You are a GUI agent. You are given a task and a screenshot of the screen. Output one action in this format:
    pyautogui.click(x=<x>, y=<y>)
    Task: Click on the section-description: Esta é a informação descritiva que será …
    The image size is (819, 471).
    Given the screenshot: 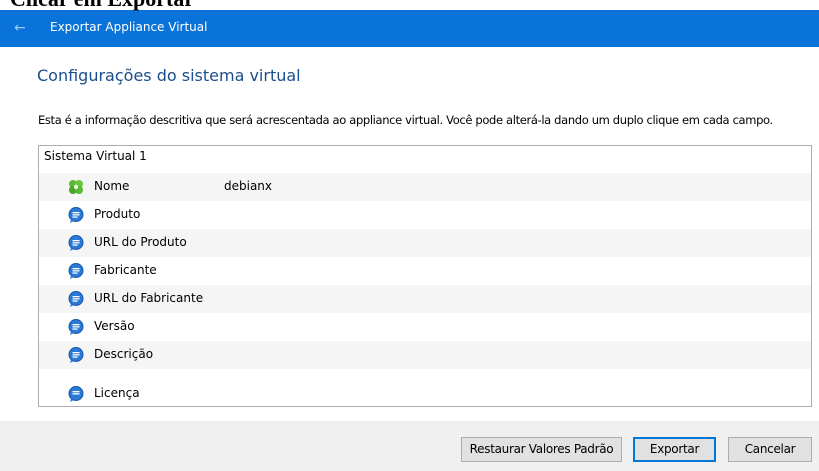 What is the action you would take?
    pyautogui.click(x=405, y=120)
    